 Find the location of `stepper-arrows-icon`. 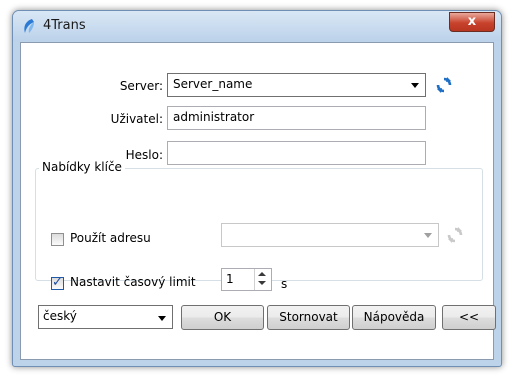

stepper-arrows-icon is located at coordinates (262, 279).